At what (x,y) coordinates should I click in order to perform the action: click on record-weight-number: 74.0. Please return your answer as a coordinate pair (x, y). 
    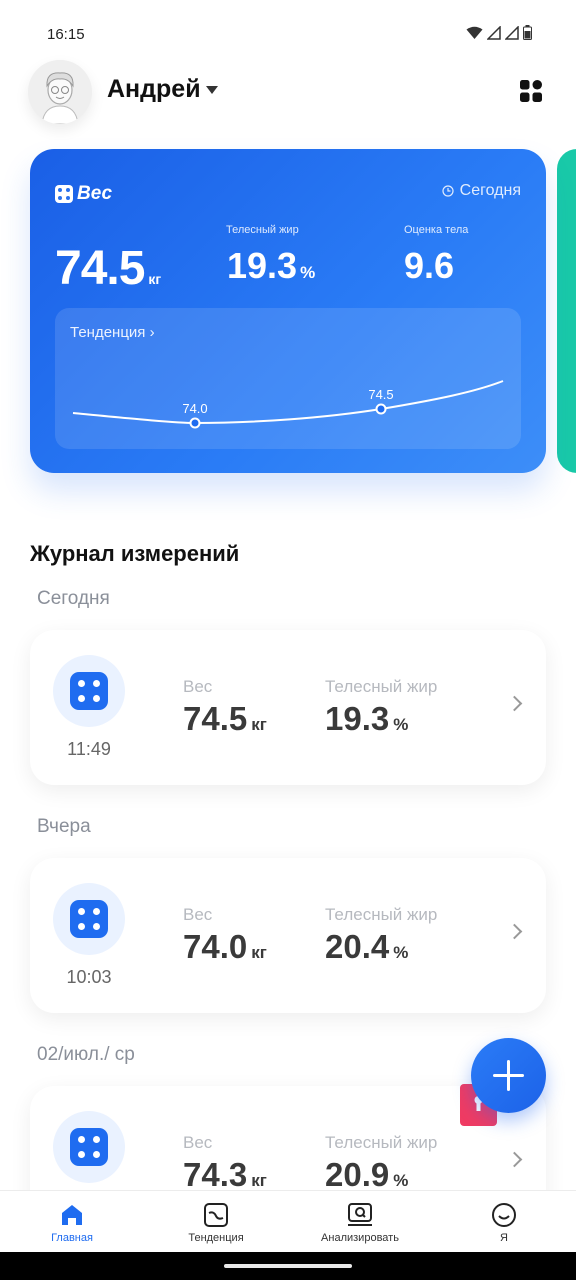
    Looking at the image, I should click on (215, 946).